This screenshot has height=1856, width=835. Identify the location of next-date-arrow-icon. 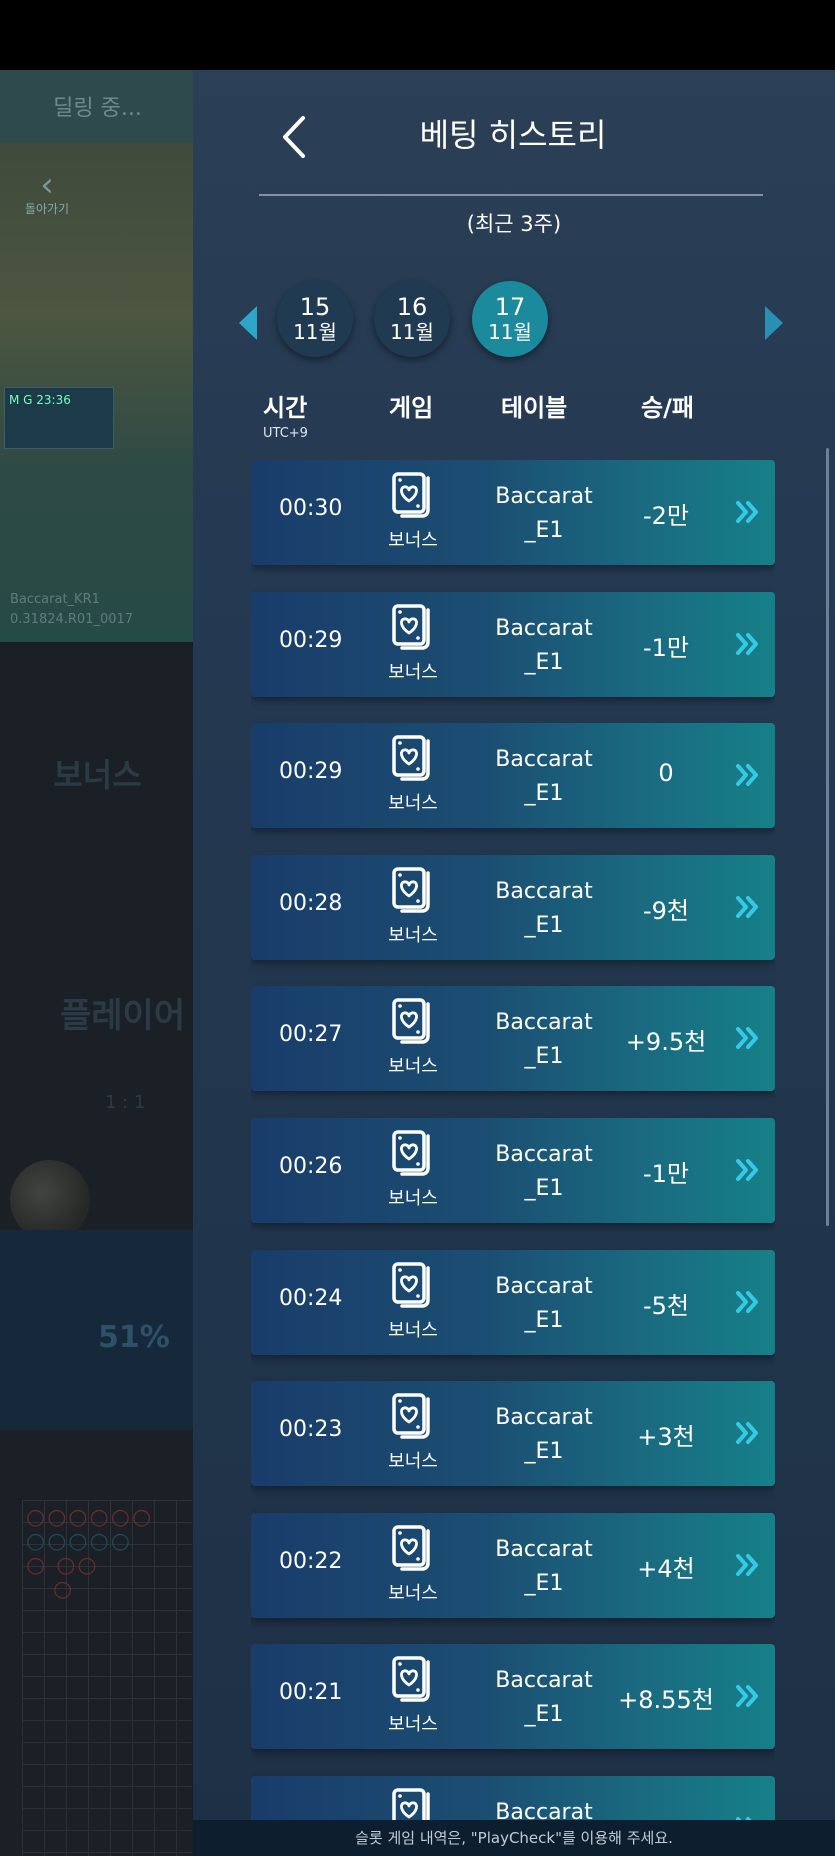
(774, 323).